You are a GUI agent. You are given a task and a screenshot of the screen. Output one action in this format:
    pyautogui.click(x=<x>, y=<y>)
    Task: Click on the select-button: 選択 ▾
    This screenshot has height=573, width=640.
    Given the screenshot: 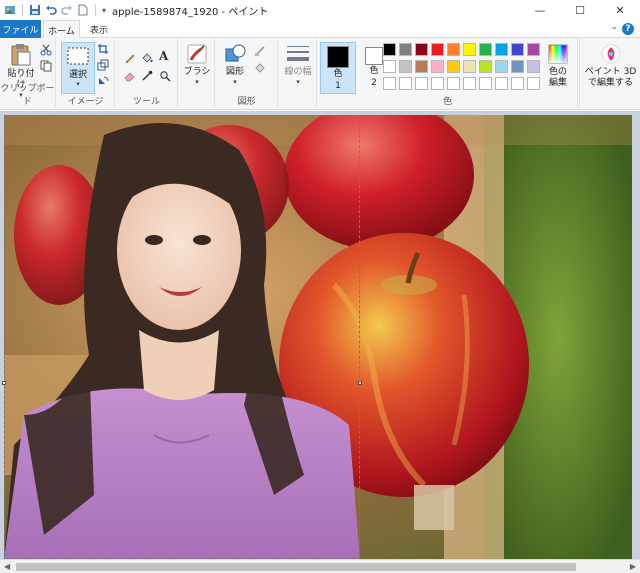 What is the action you would take?
    pyautogui.click(x=78, y=68)
    